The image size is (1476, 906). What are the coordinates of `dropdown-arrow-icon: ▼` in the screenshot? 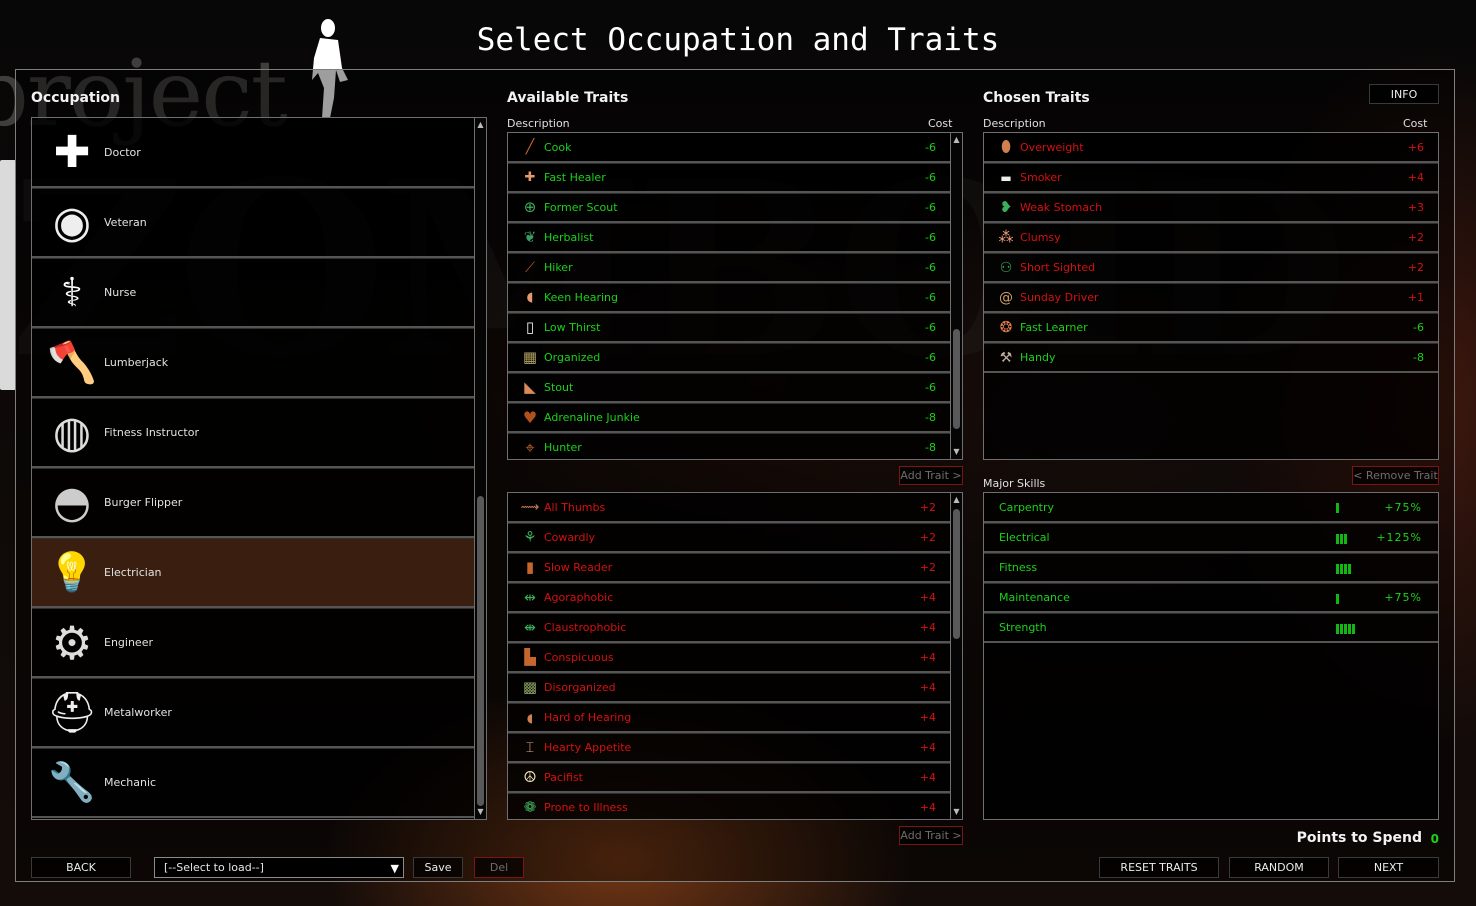 It's located at (395, 868).